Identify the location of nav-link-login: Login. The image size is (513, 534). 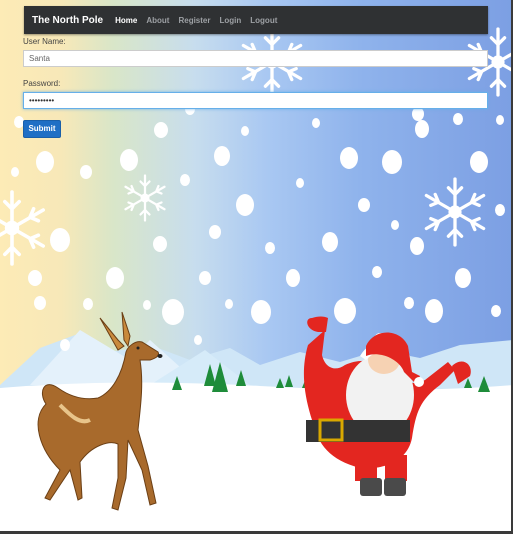
(230, 20).